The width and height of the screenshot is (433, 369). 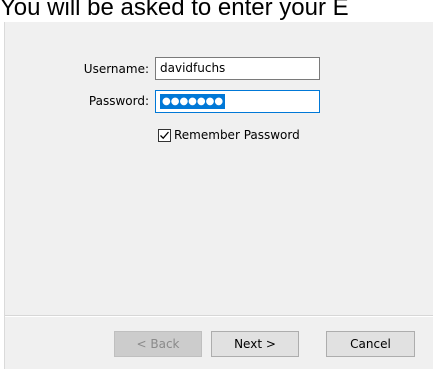 What do you see at coordinates (193, 101) in the screenshot?
I see `password-masked-value: ●●●●●●●` at bounding box center [193, 101].